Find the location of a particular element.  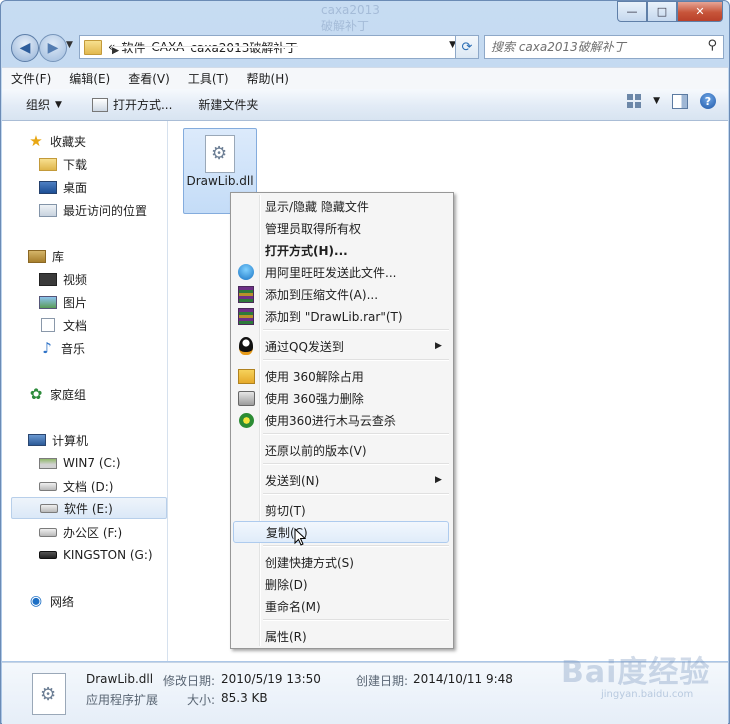

menu-help: 帮助(H) is located at coordinates (268, 79).